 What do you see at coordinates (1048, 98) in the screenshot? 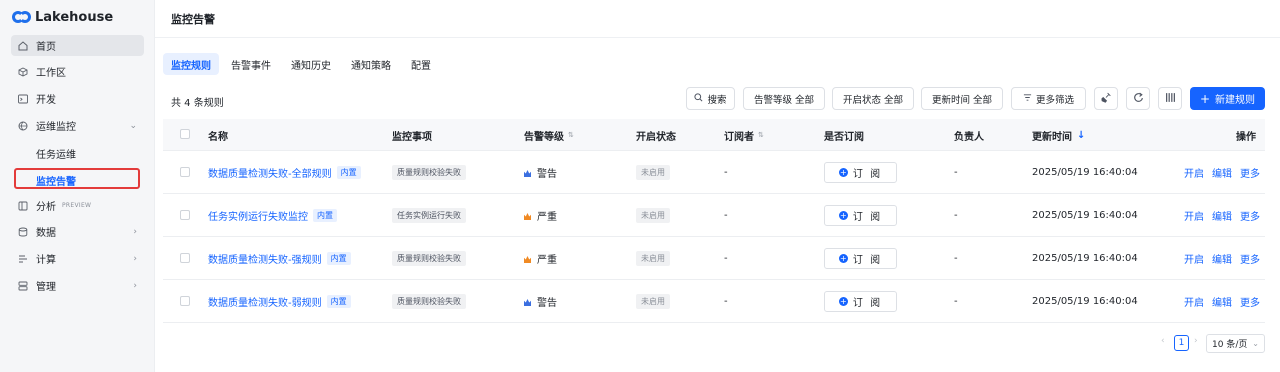
I see `more-filters-button: 更多筛选` at bounding box center [1048, 98].